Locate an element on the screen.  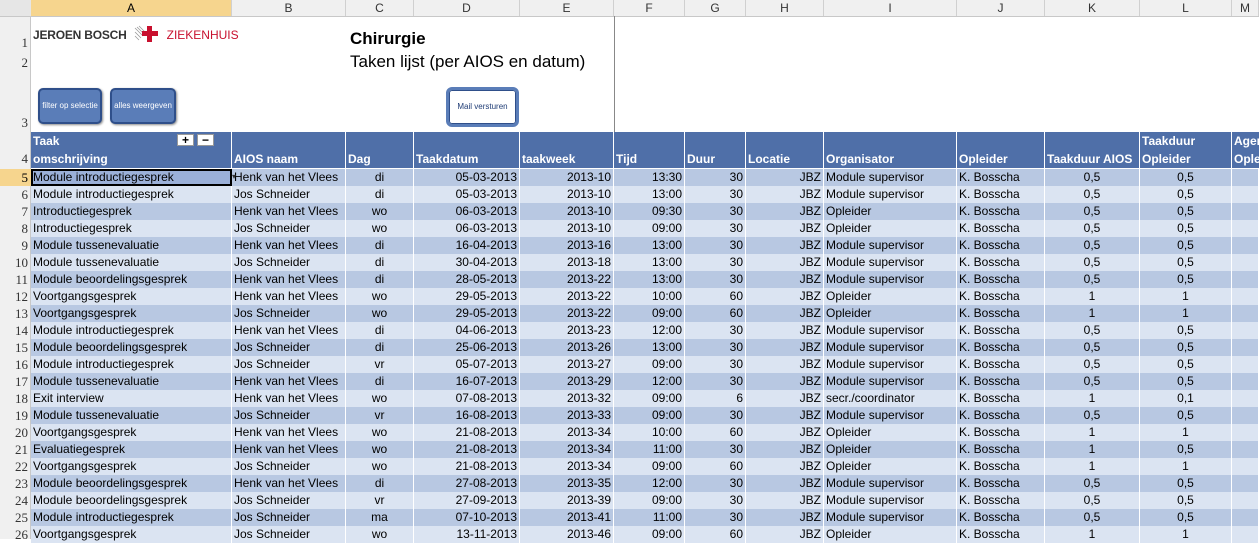
cell-organizer: secr./coordinator is located at coordinates (890, 398).